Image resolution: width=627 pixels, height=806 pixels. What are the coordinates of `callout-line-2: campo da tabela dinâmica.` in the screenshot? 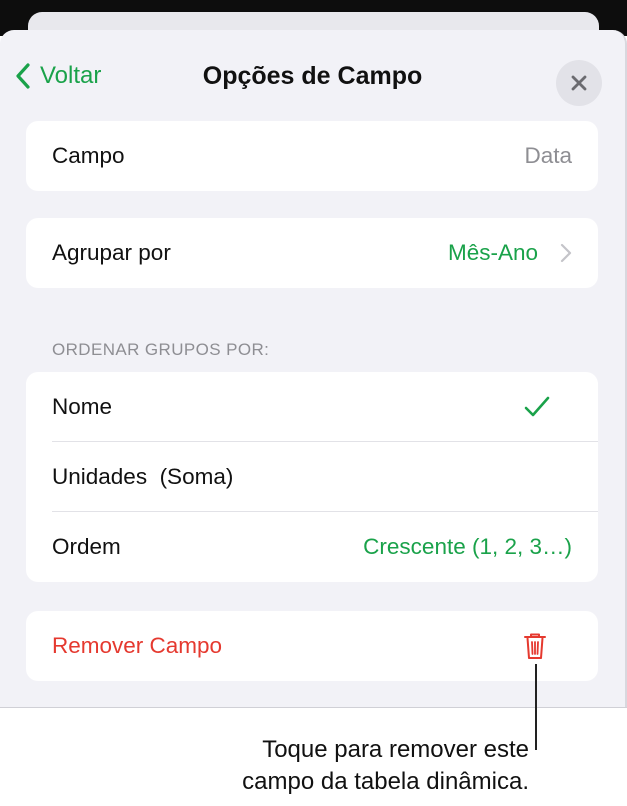 It's located at (385, 781).